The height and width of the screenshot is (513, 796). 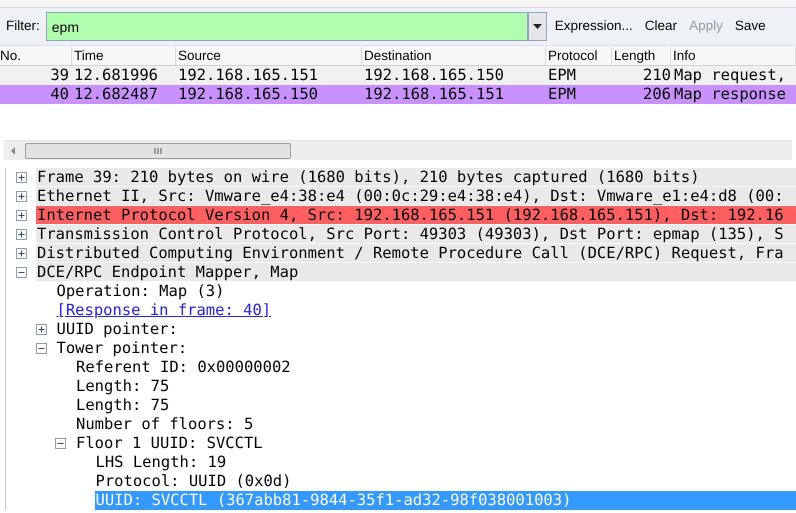 What do you see at coordinates (426, 310) in the screenshot?
I see `frame-link: [Response in frame: 40]` at bounding box center [426, 310].